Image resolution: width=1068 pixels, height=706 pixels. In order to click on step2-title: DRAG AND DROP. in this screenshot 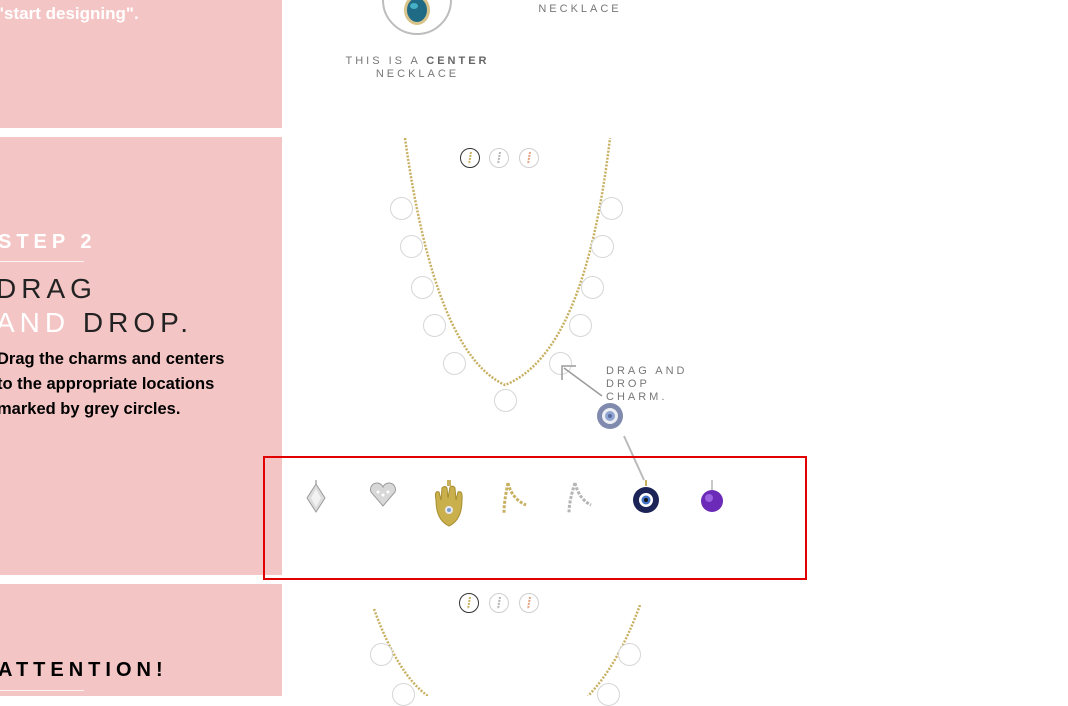, I will do `click(96, 306)`.